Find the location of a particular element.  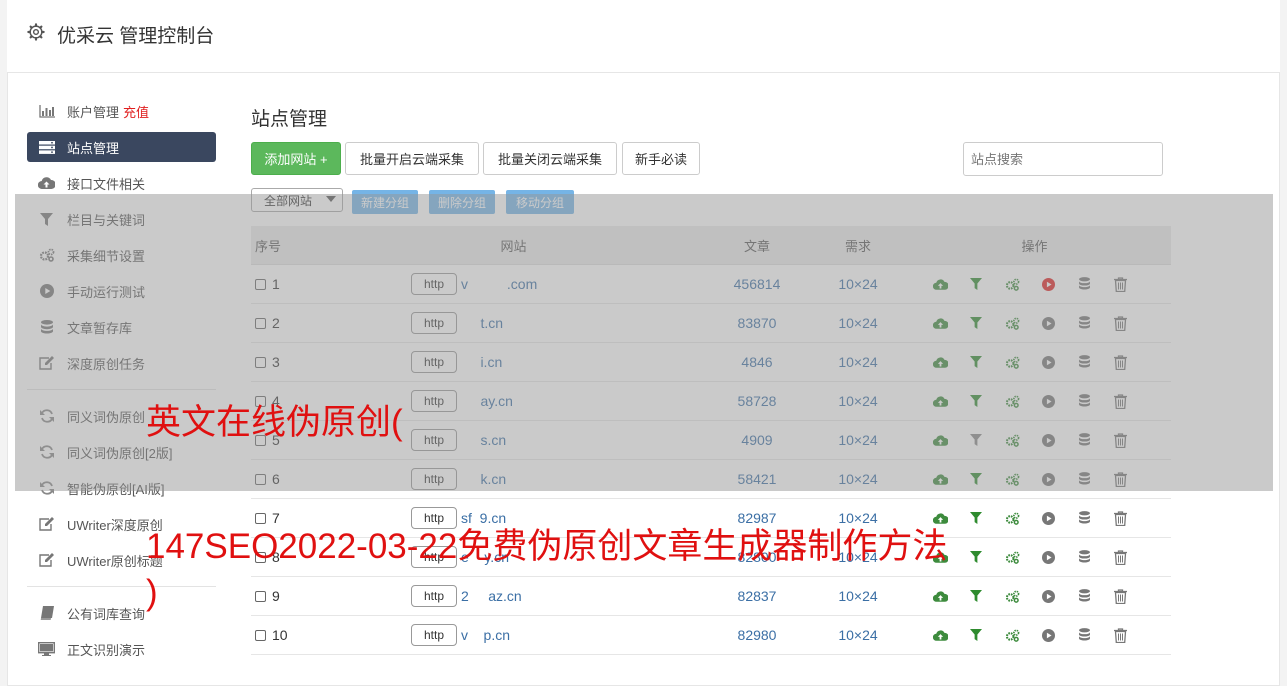

app-title: 优采云 管理控制台 is located at coordinates (136, 36).